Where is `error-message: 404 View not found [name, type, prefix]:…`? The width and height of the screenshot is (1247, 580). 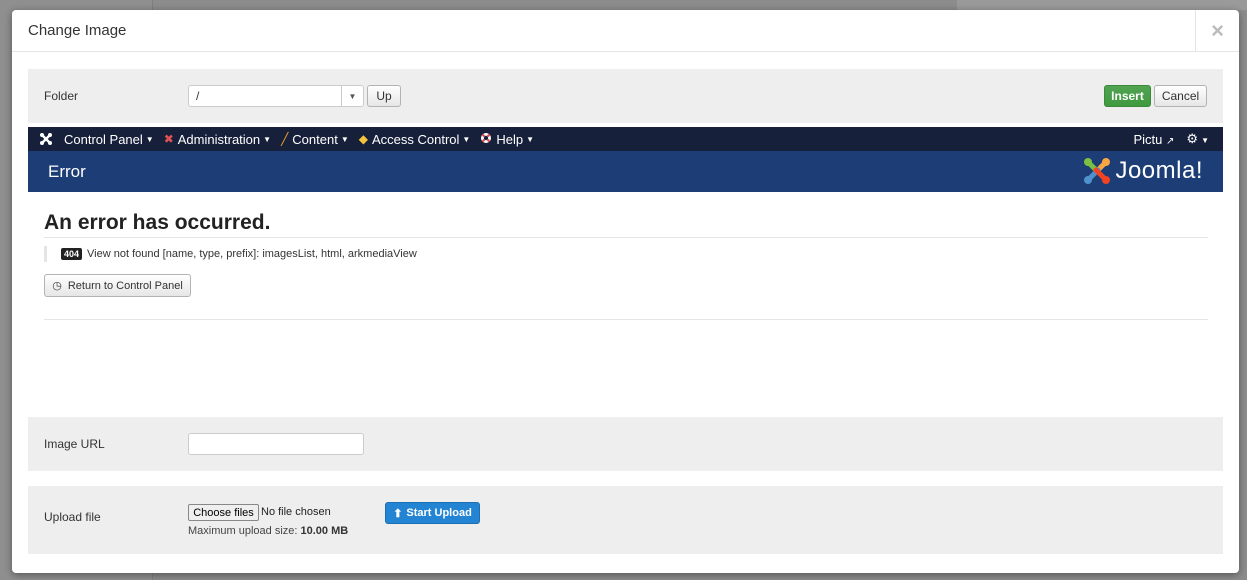 error-message: 404 View not found [name, type, prefix]:… is located at coordinates (230, 254).